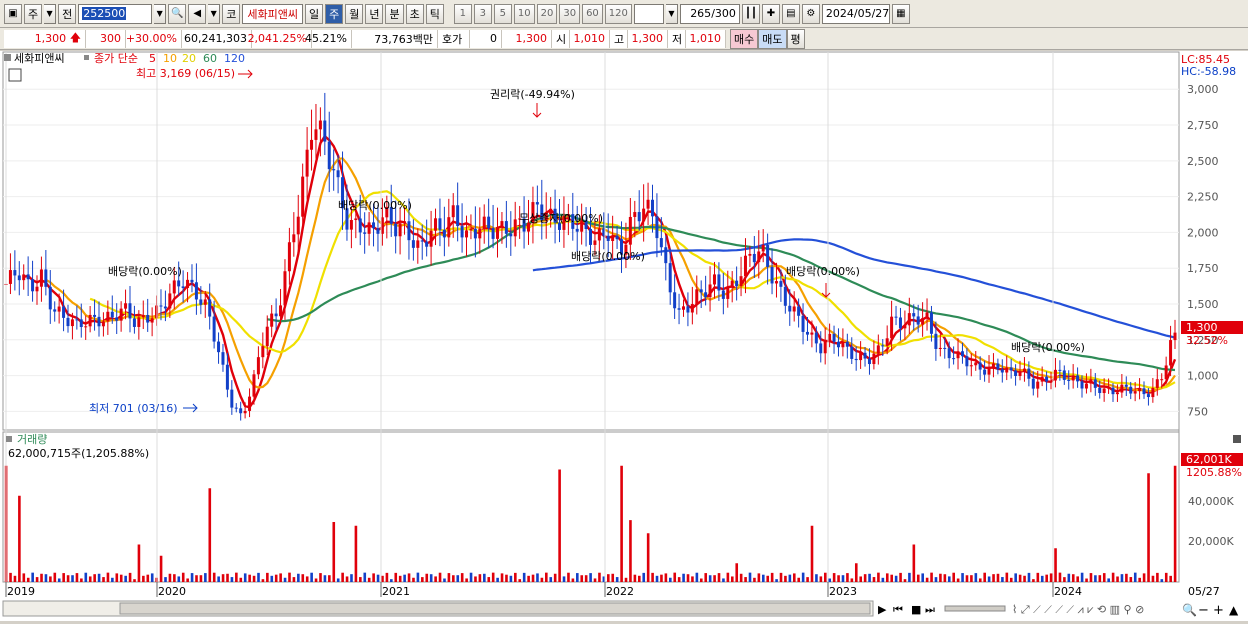  Describe the element at coordinates (1234, 610) in the screenshot. I see `expand-icon: ▲` at that location.